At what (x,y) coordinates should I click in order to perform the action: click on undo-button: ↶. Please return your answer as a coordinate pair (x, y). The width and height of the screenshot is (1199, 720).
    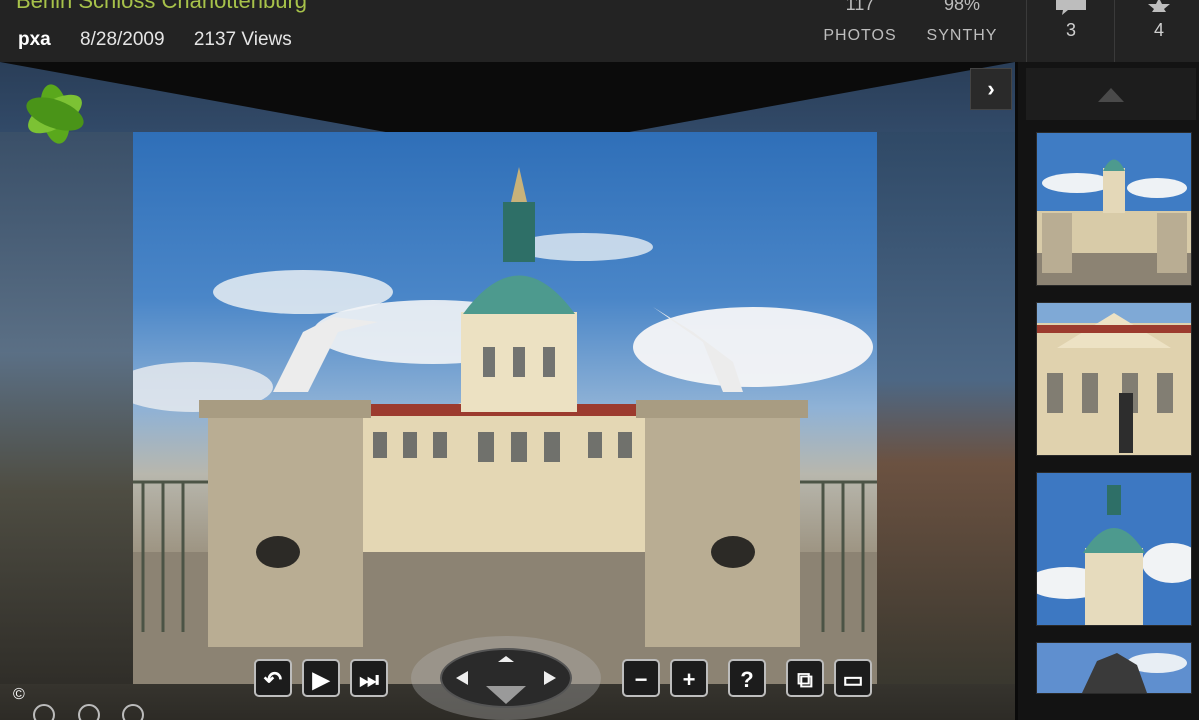
    Looking at the image, I should click on (273, 678).